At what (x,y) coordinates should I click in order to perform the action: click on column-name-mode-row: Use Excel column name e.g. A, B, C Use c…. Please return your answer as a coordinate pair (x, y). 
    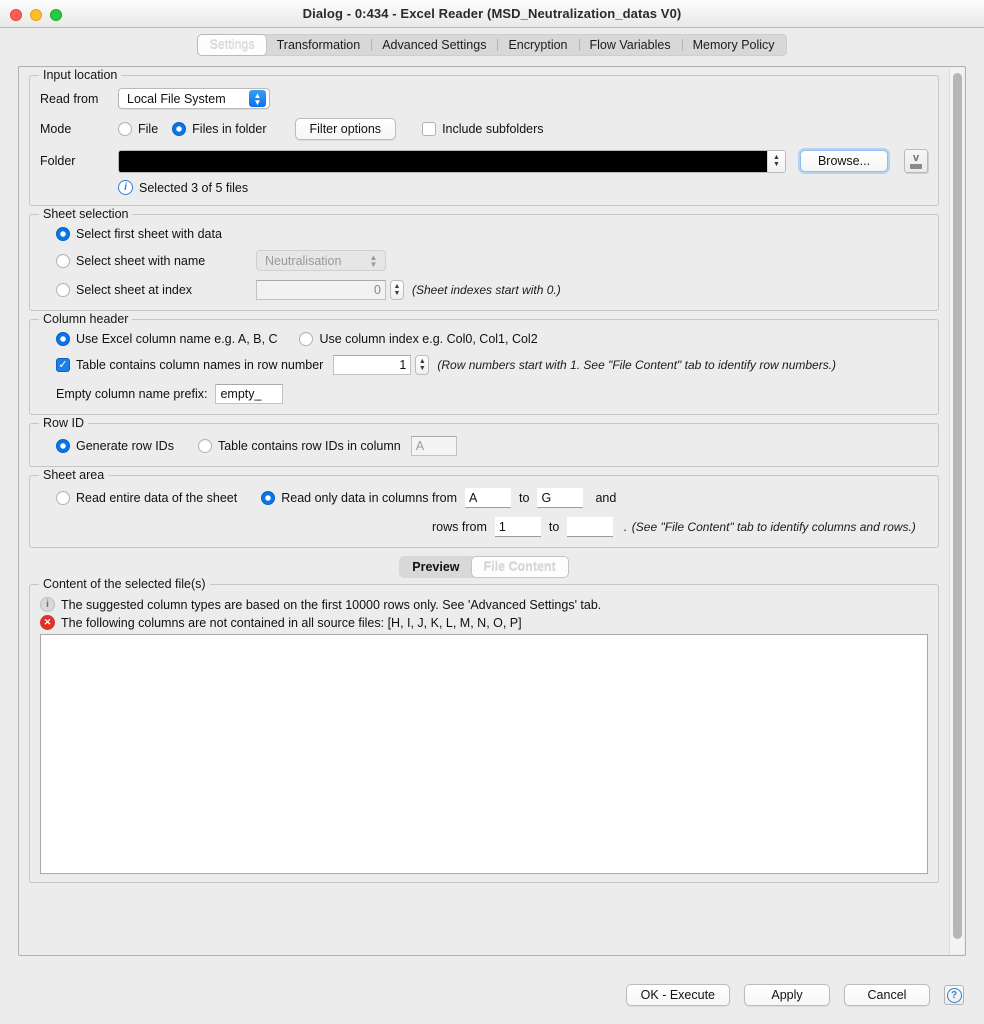
    Looking at the image, I should click on (484, 339).